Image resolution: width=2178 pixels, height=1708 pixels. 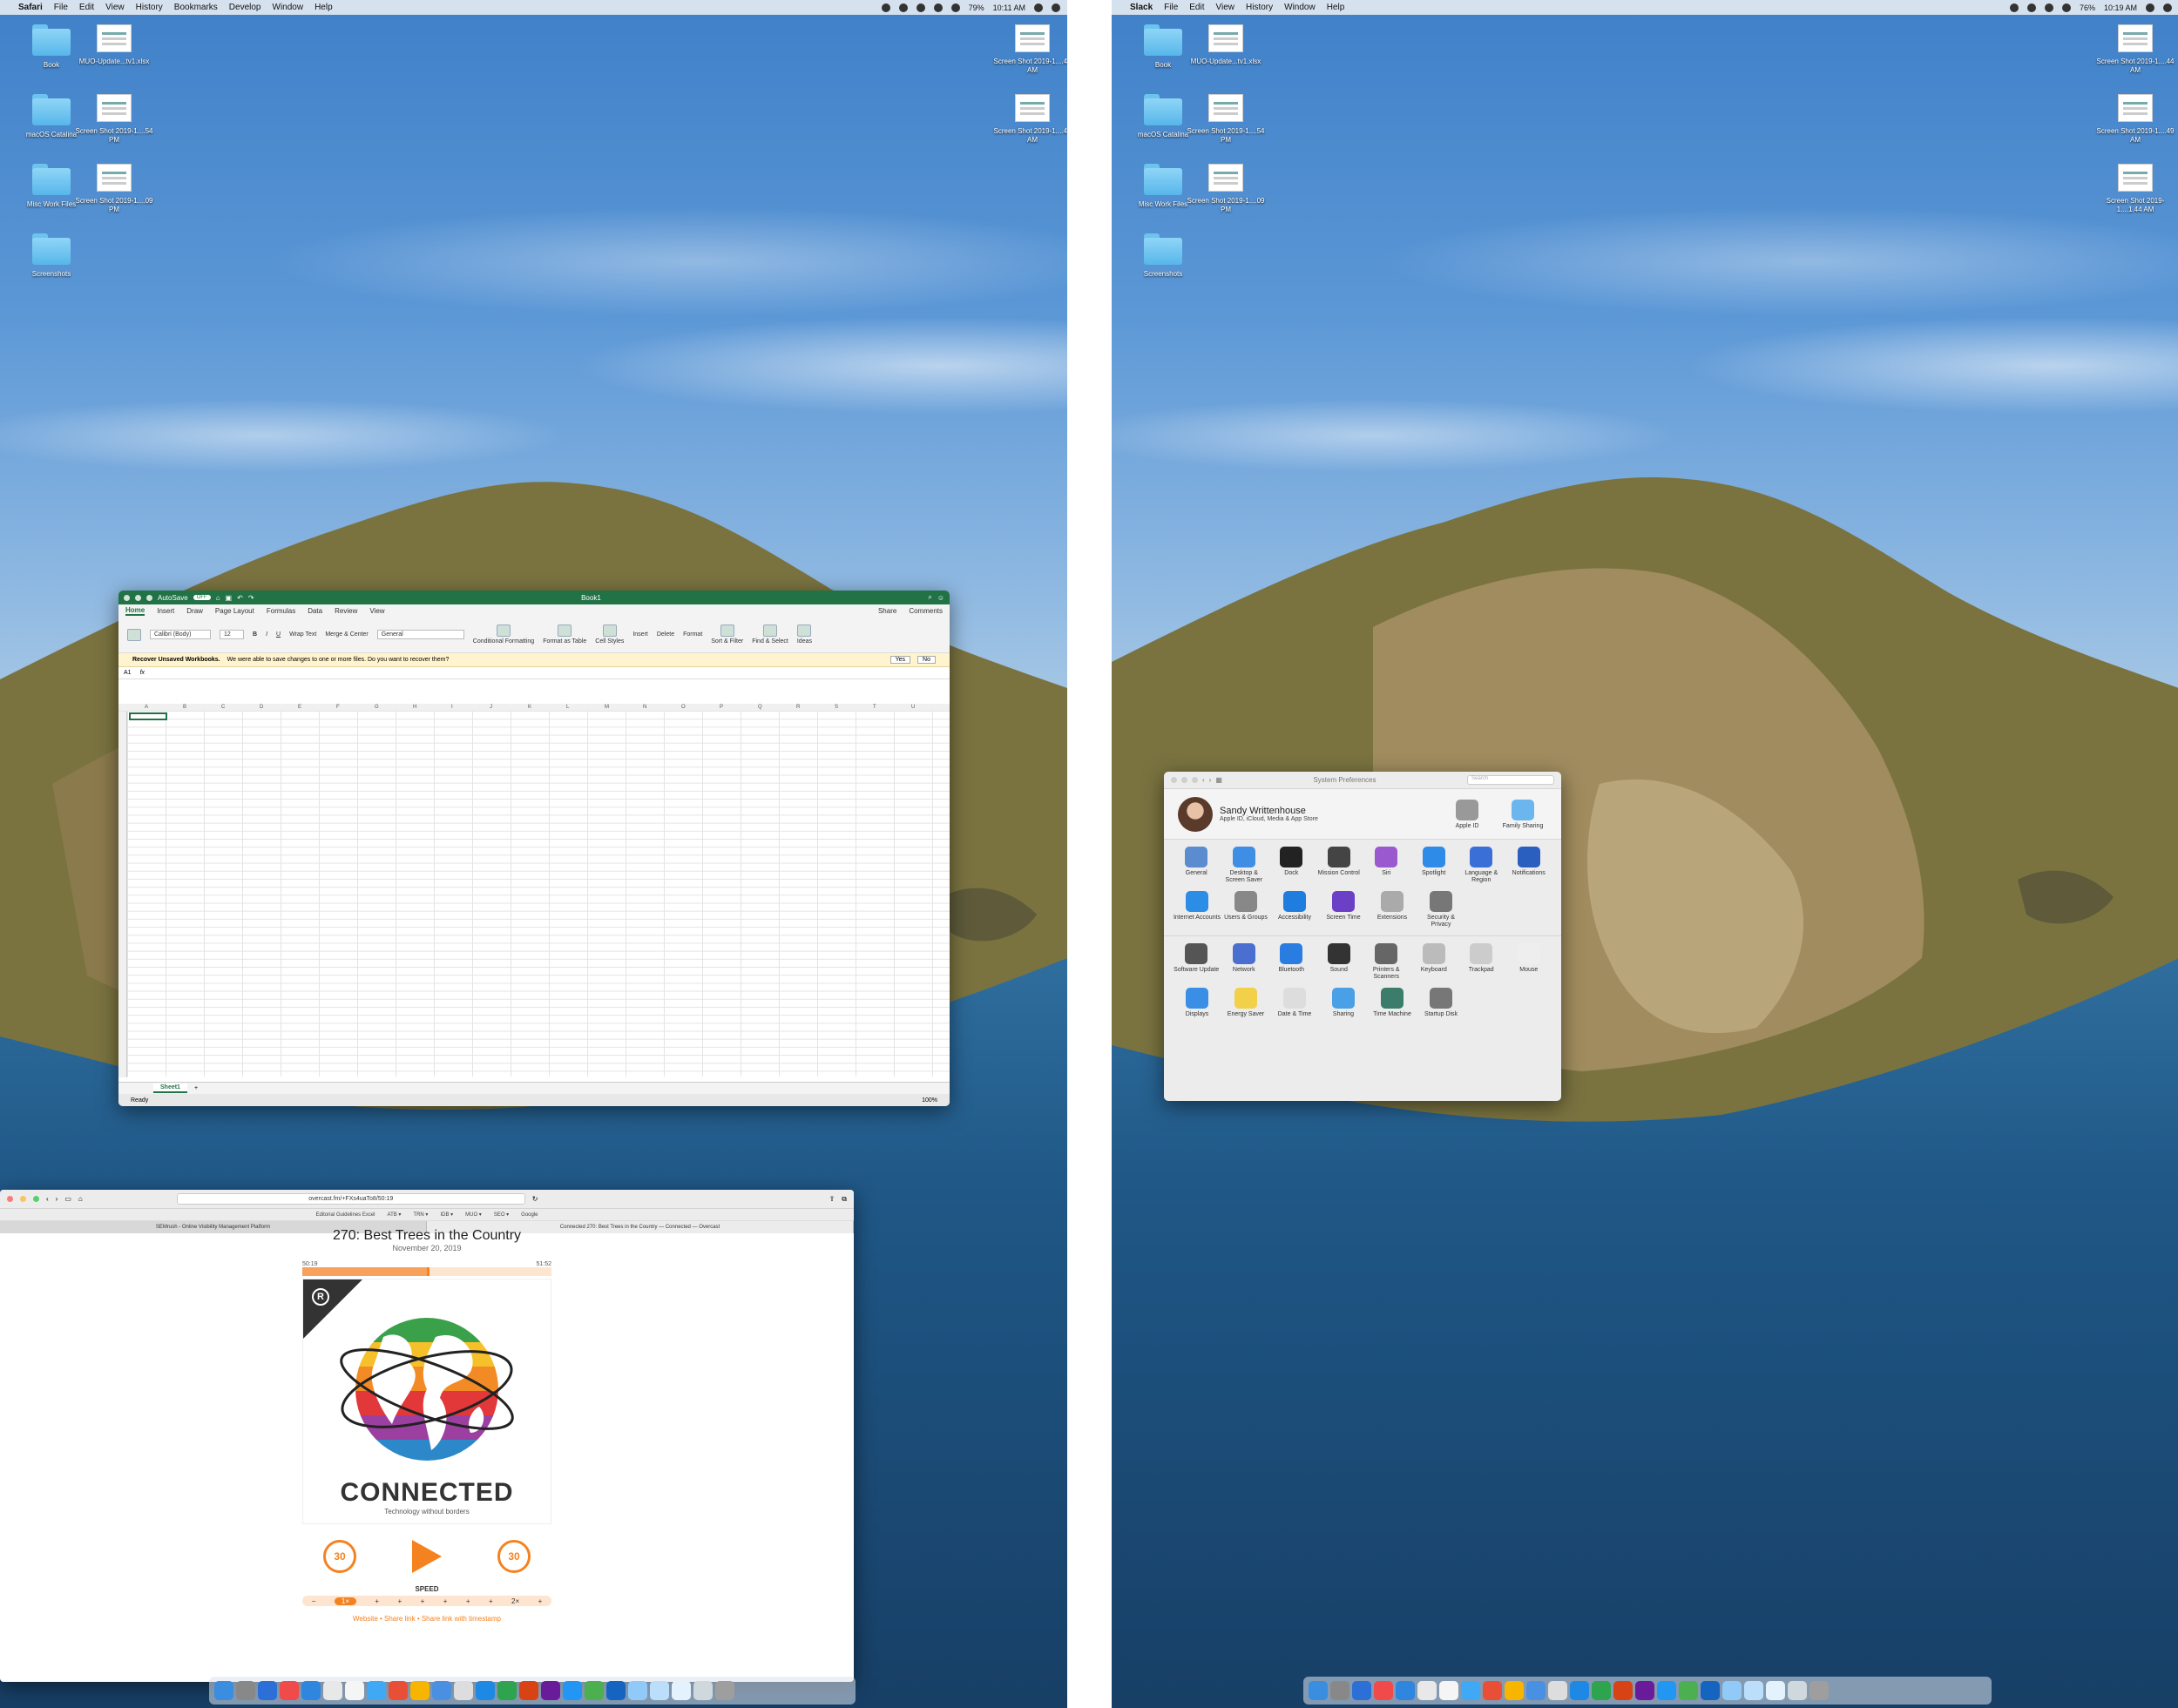 I want to click on fx-icon: fx, so click(x=142, y=673).